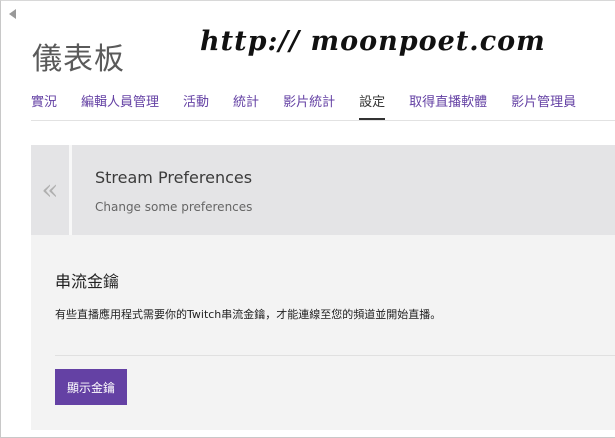 This screenshot has height=438, width=615. Describe the element at coordinates (543, 107) in the screenshot. I see `nav-item-video-manager: 影片管理員` at that location.